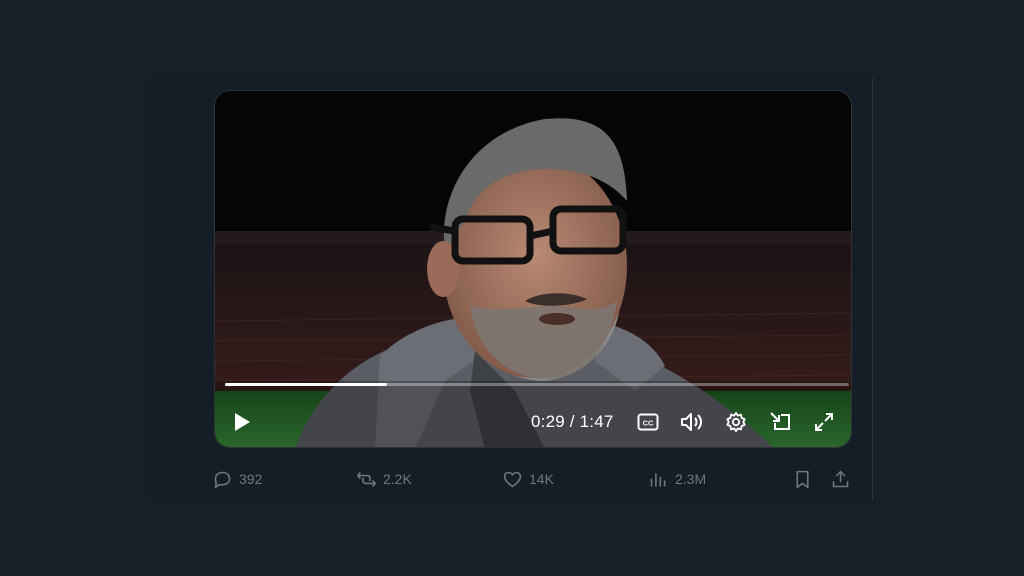  I want to click on repost-button: 2.2K, so click(384, 479).